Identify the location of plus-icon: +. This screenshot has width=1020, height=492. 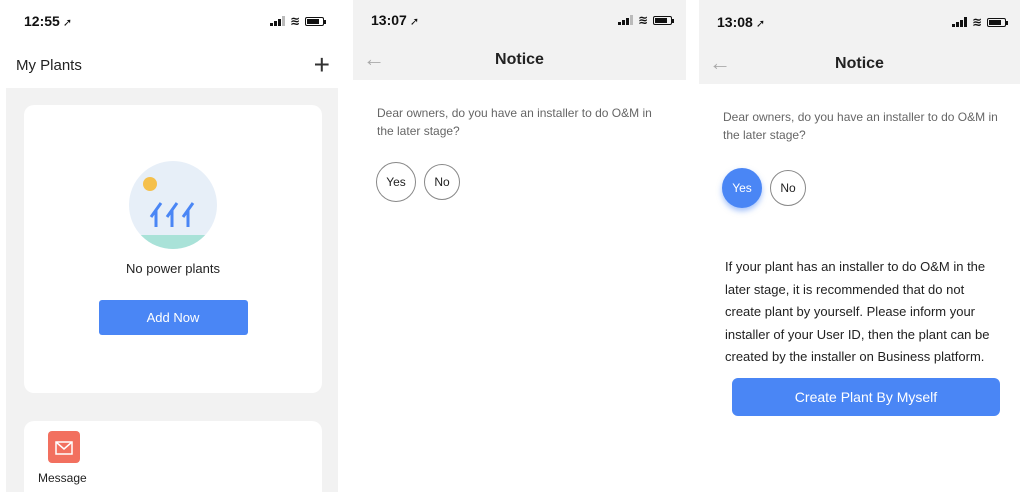
(322, 65).